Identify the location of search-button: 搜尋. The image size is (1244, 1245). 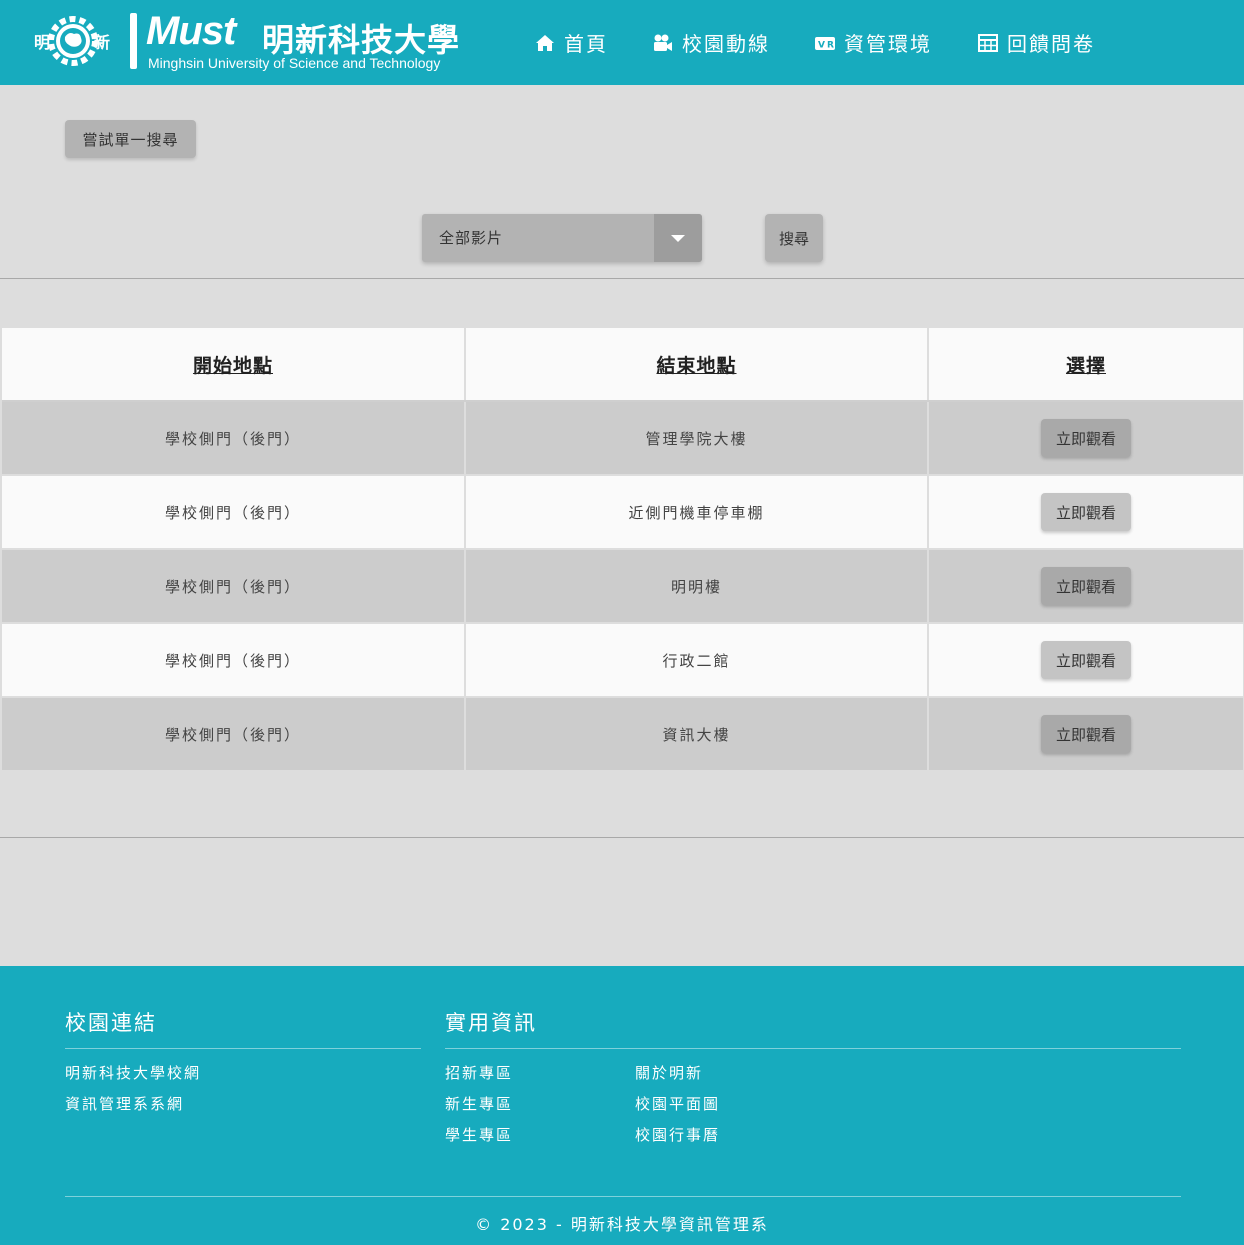
(794, 238).